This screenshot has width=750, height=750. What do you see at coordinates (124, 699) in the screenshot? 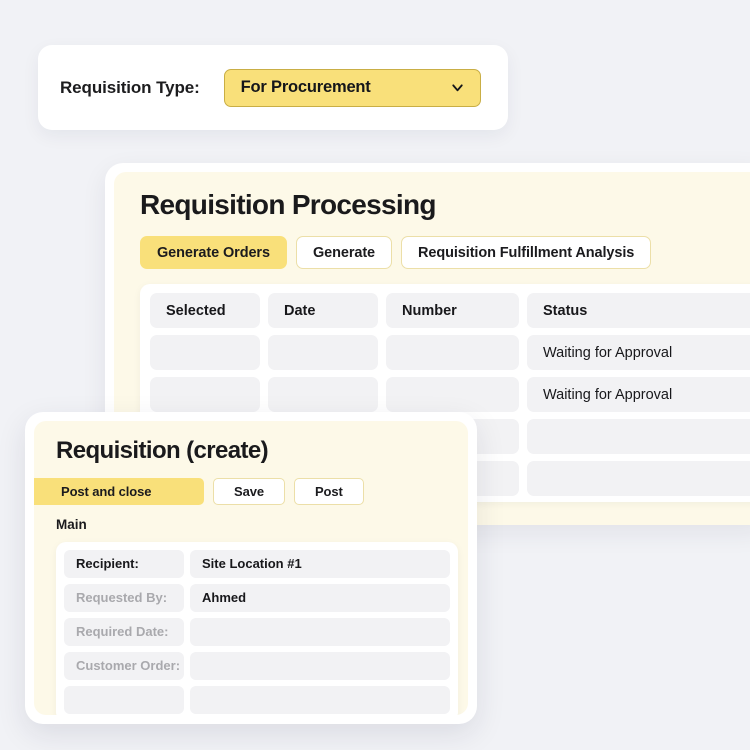
I see `field-label-empty` at bounding box center [124, 699].